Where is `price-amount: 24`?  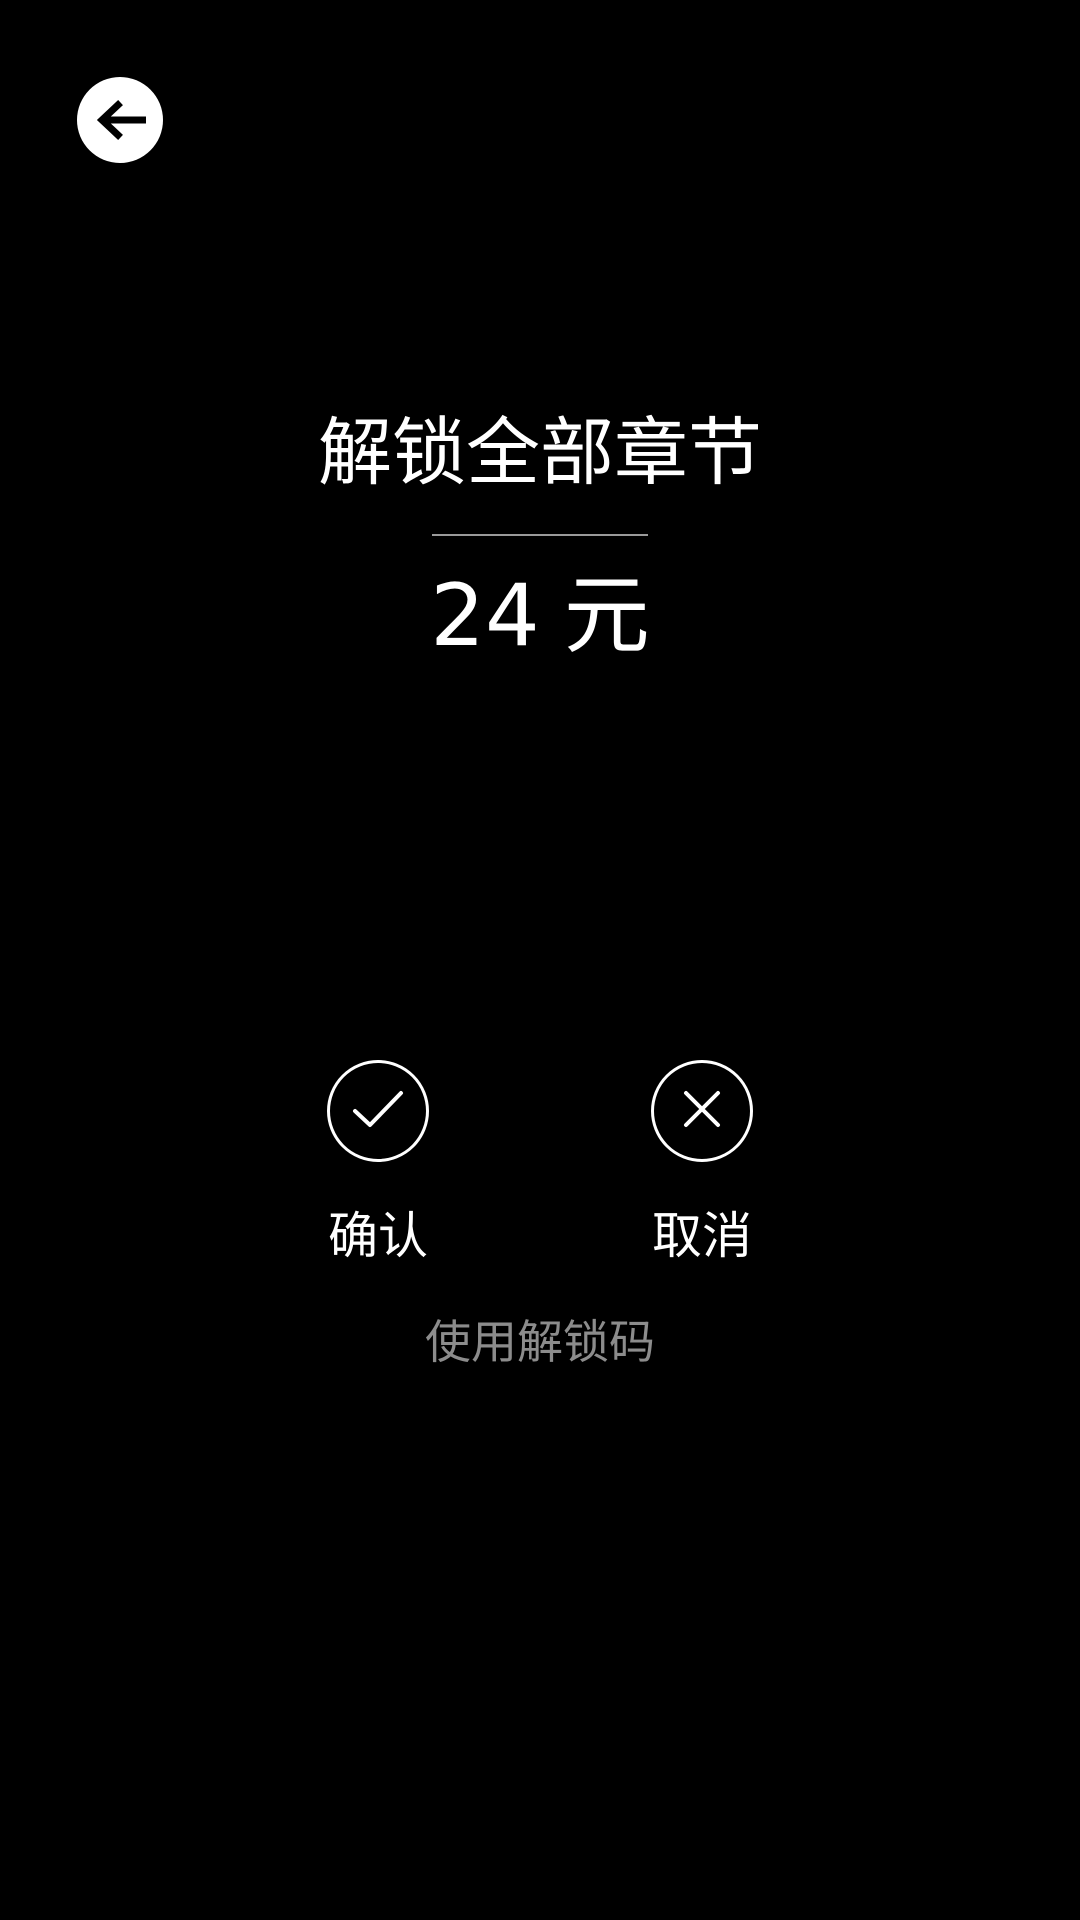
price-amount: 24 is located at coordinates (485, 616).